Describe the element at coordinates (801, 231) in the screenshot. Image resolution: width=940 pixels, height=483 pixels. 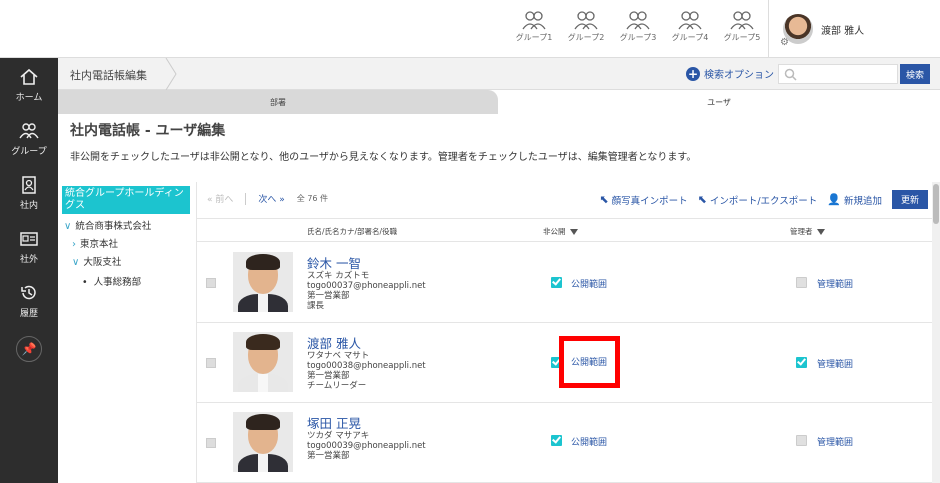
I see `column-header-label: 管理者` at that location.